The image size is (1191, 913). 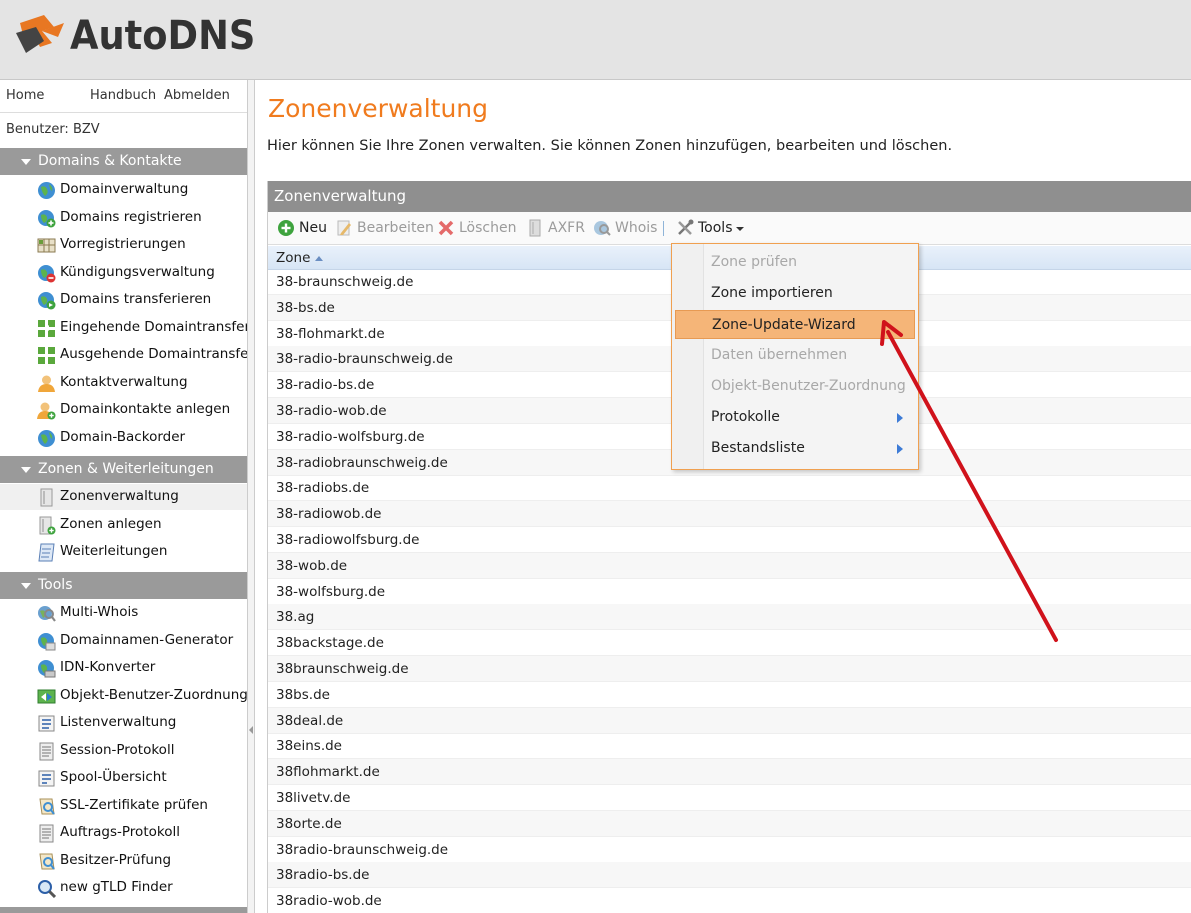 I want to click on table-row: 38deal.de, so click(x=729, y=720).